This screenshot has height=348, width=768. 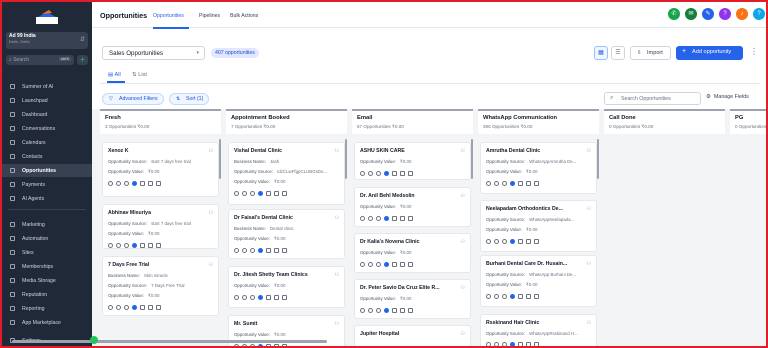 What do you see at coordinates (47, 198) in the screenshot?
I see `sidebar-item-ai-agents: AI Agents` at bounding box center [47, 198].